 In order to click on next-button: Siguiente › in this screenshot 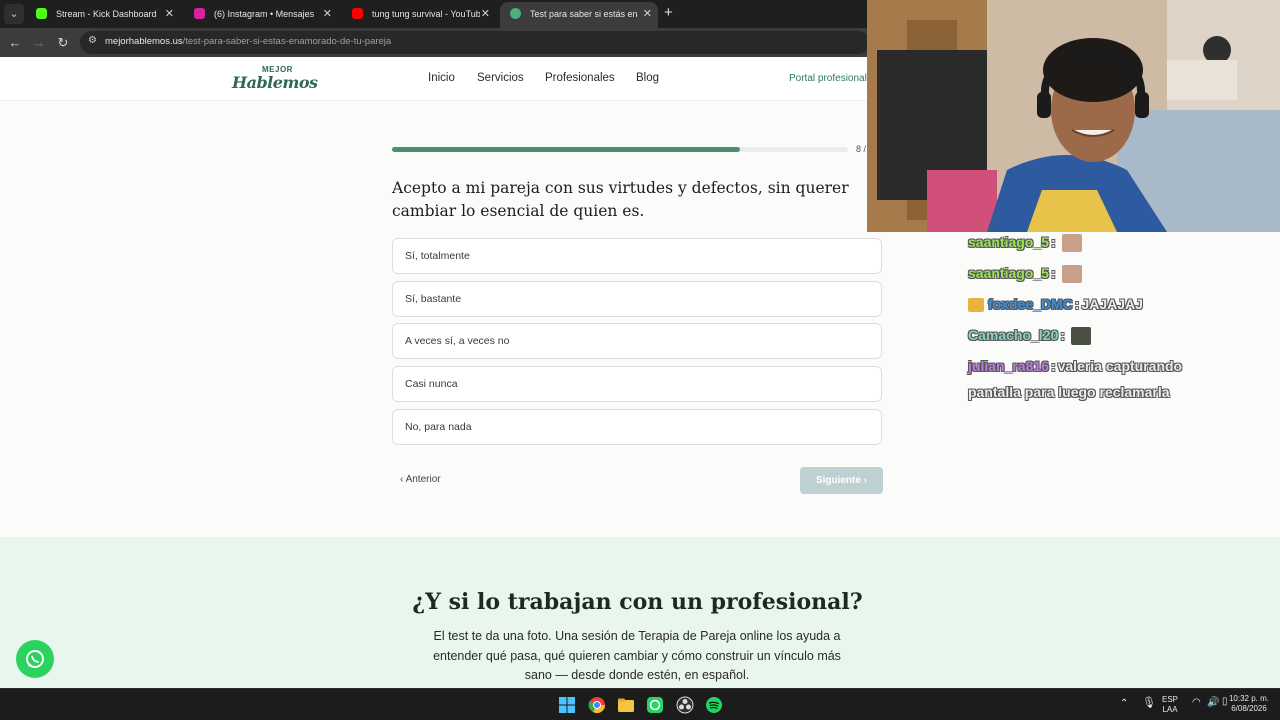, I will do `click(841, 480)`.